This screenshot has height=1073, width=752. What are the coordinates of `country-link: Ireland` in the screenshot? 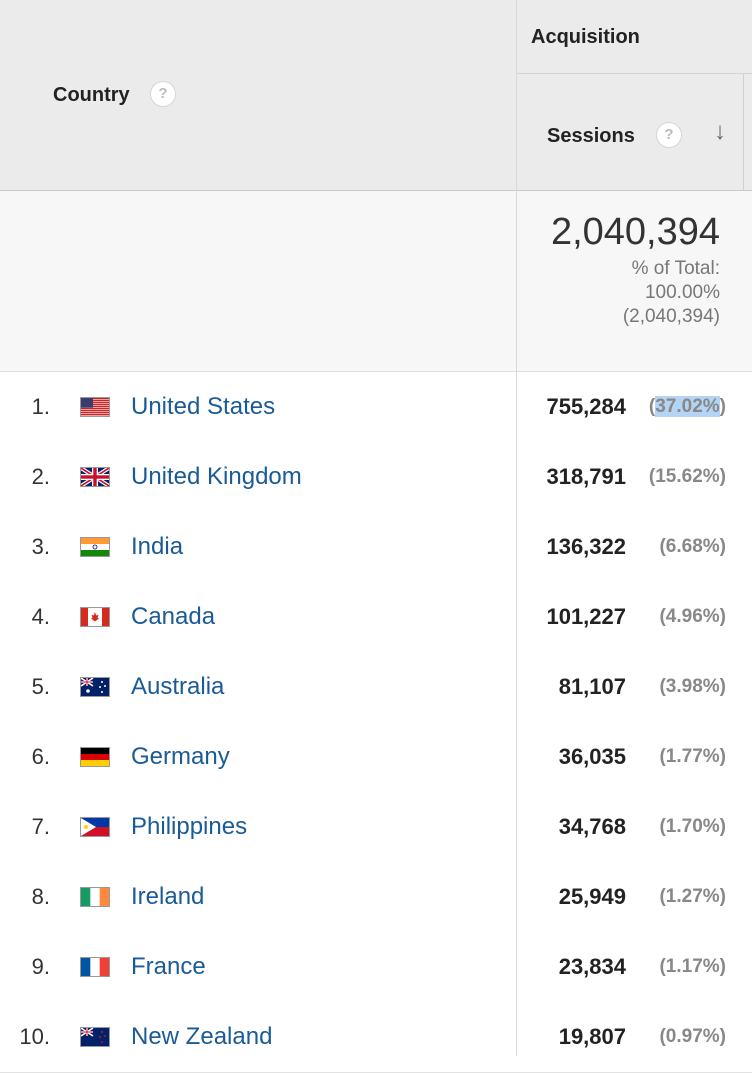 It's located at (167, 897).